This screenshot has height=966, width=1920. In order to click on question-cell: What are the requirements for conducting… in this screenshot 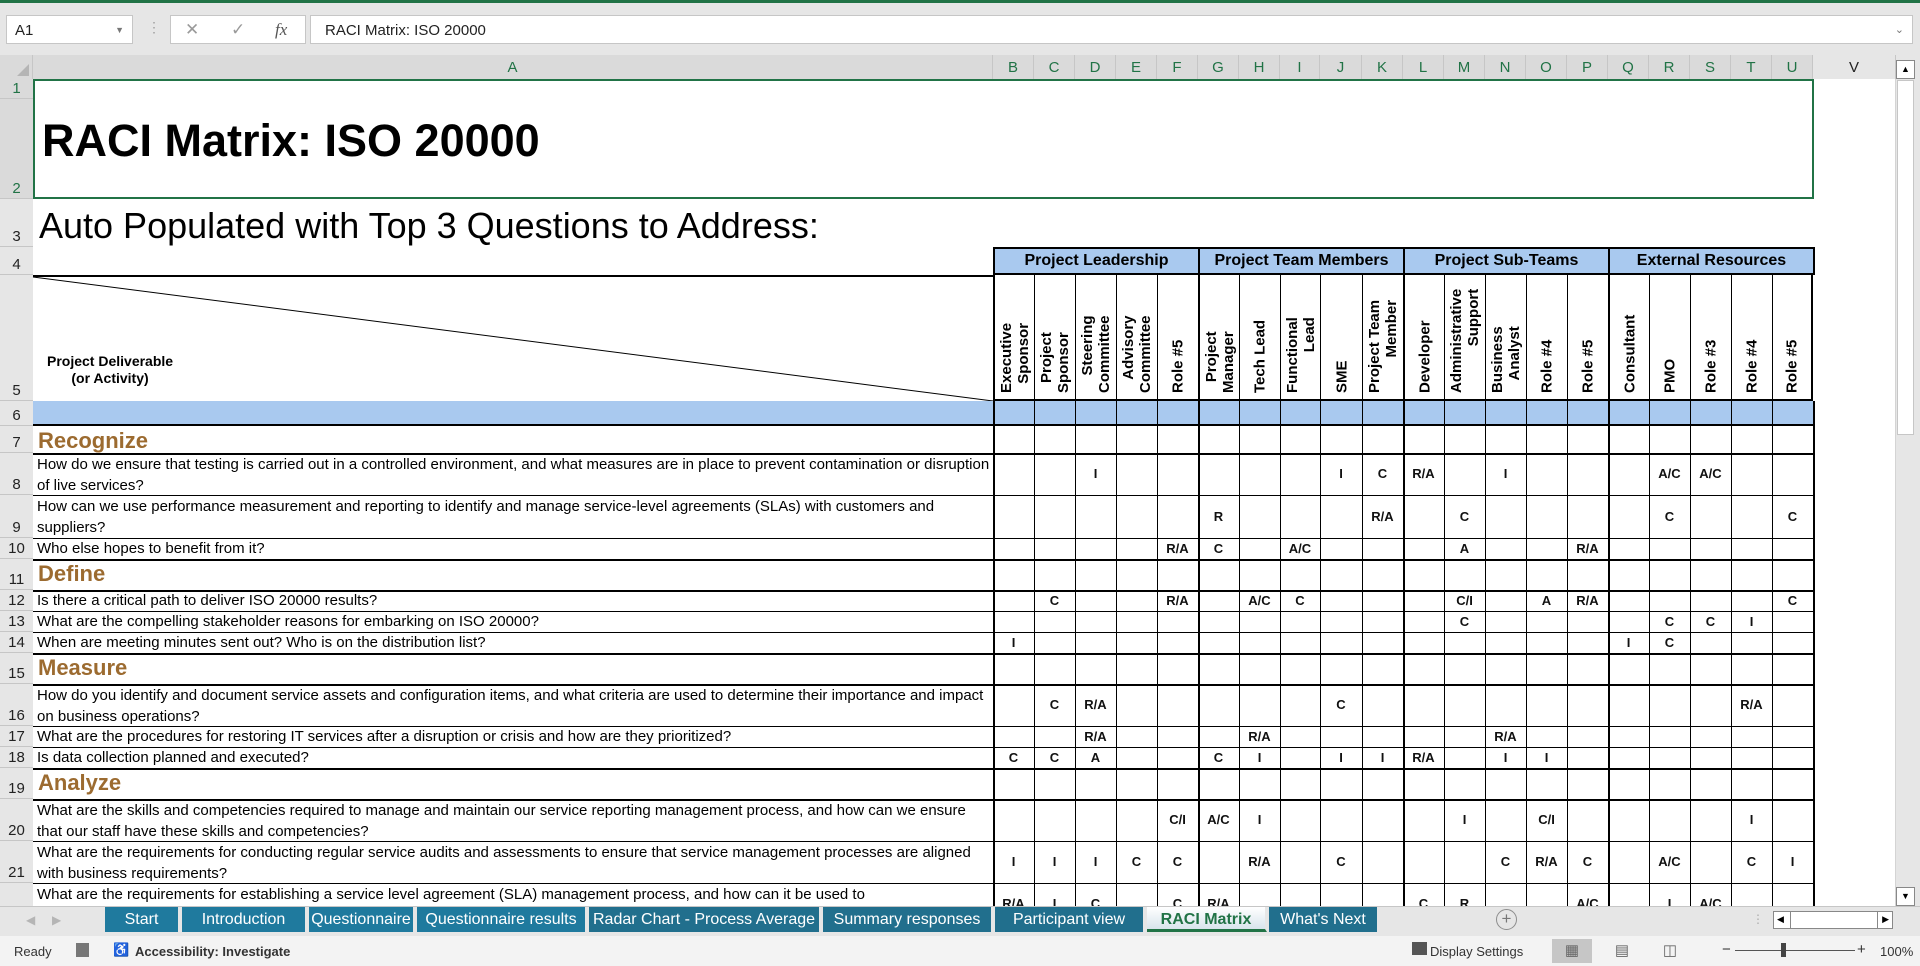, I will do `click(514, 863)`.